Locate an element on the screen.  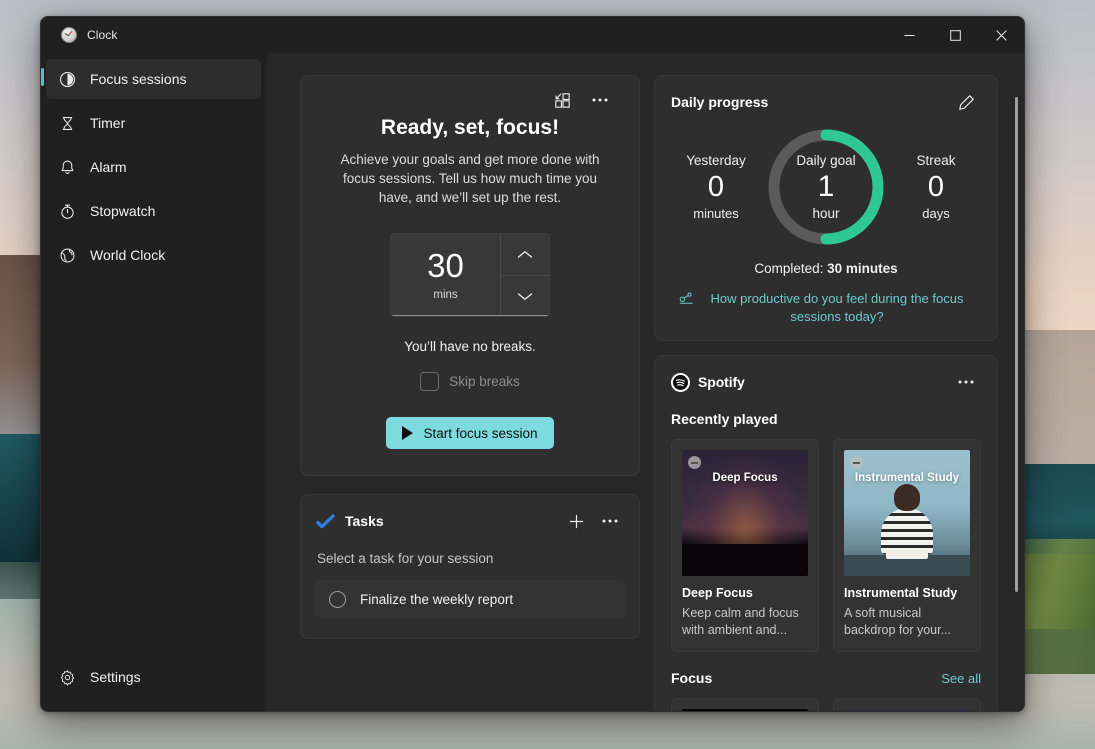
sidebar-item-alarm: Alarm is located at coordinates (153, 167).